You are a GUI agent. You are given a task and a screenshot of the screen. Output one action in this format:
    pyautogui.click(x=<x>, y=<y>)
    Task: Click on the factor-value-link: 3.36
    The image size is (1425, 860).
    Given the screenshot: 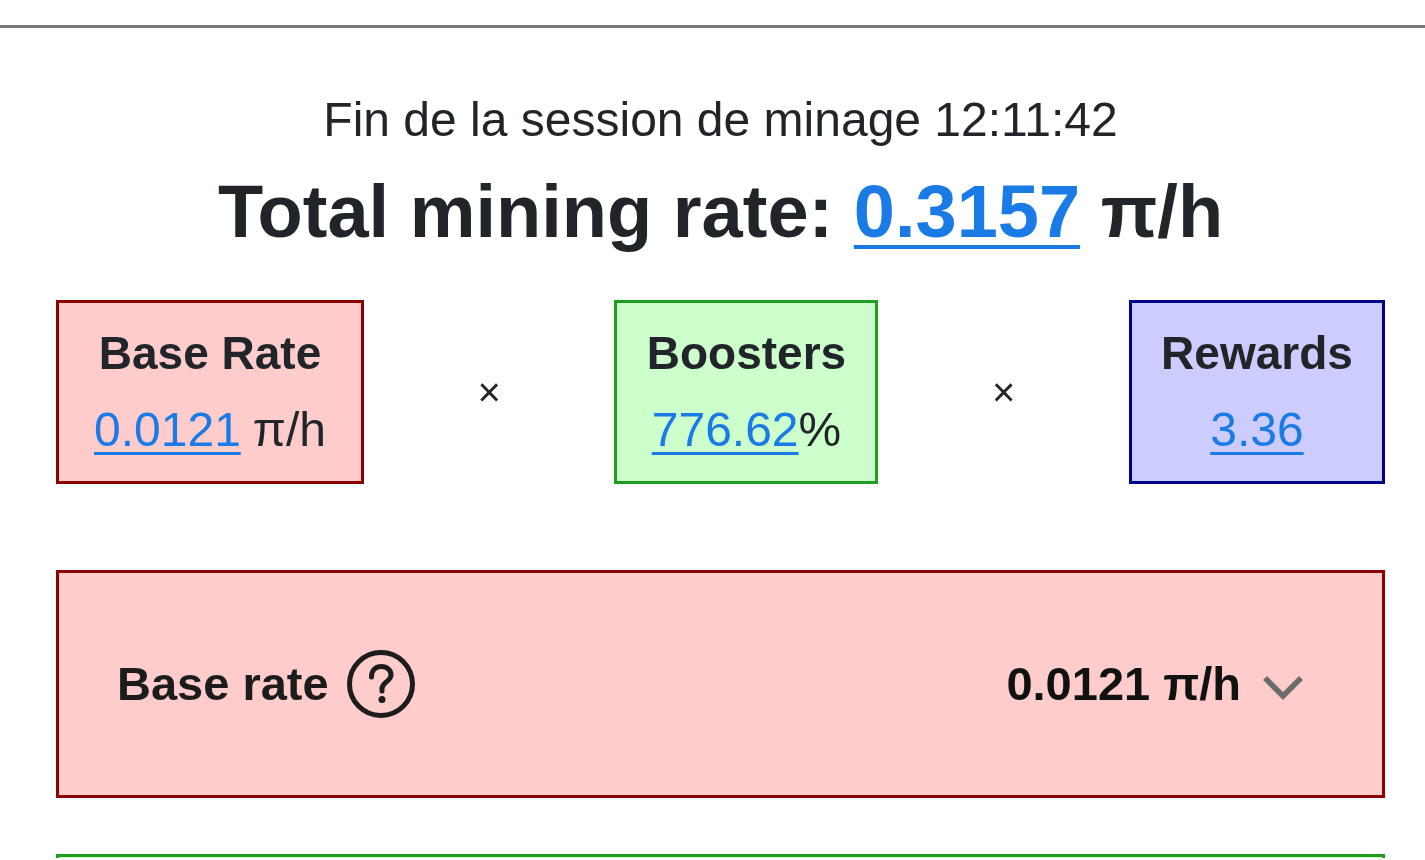 What is the action you would take?
    pyautogui.click(x=1257, y=429)
    